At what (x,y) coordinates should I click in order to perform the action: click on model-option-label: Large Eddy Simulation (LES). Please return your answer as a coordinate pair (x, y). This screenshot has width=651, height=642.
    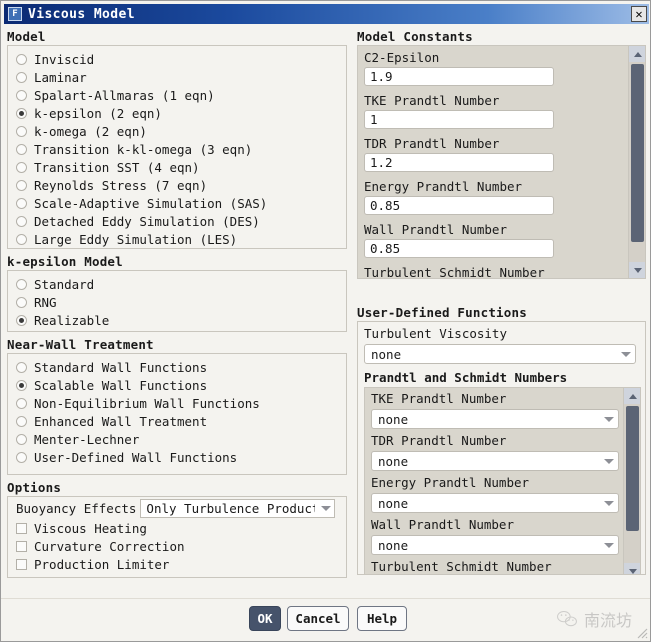
    Looking at the image, I should click on (136, 239).